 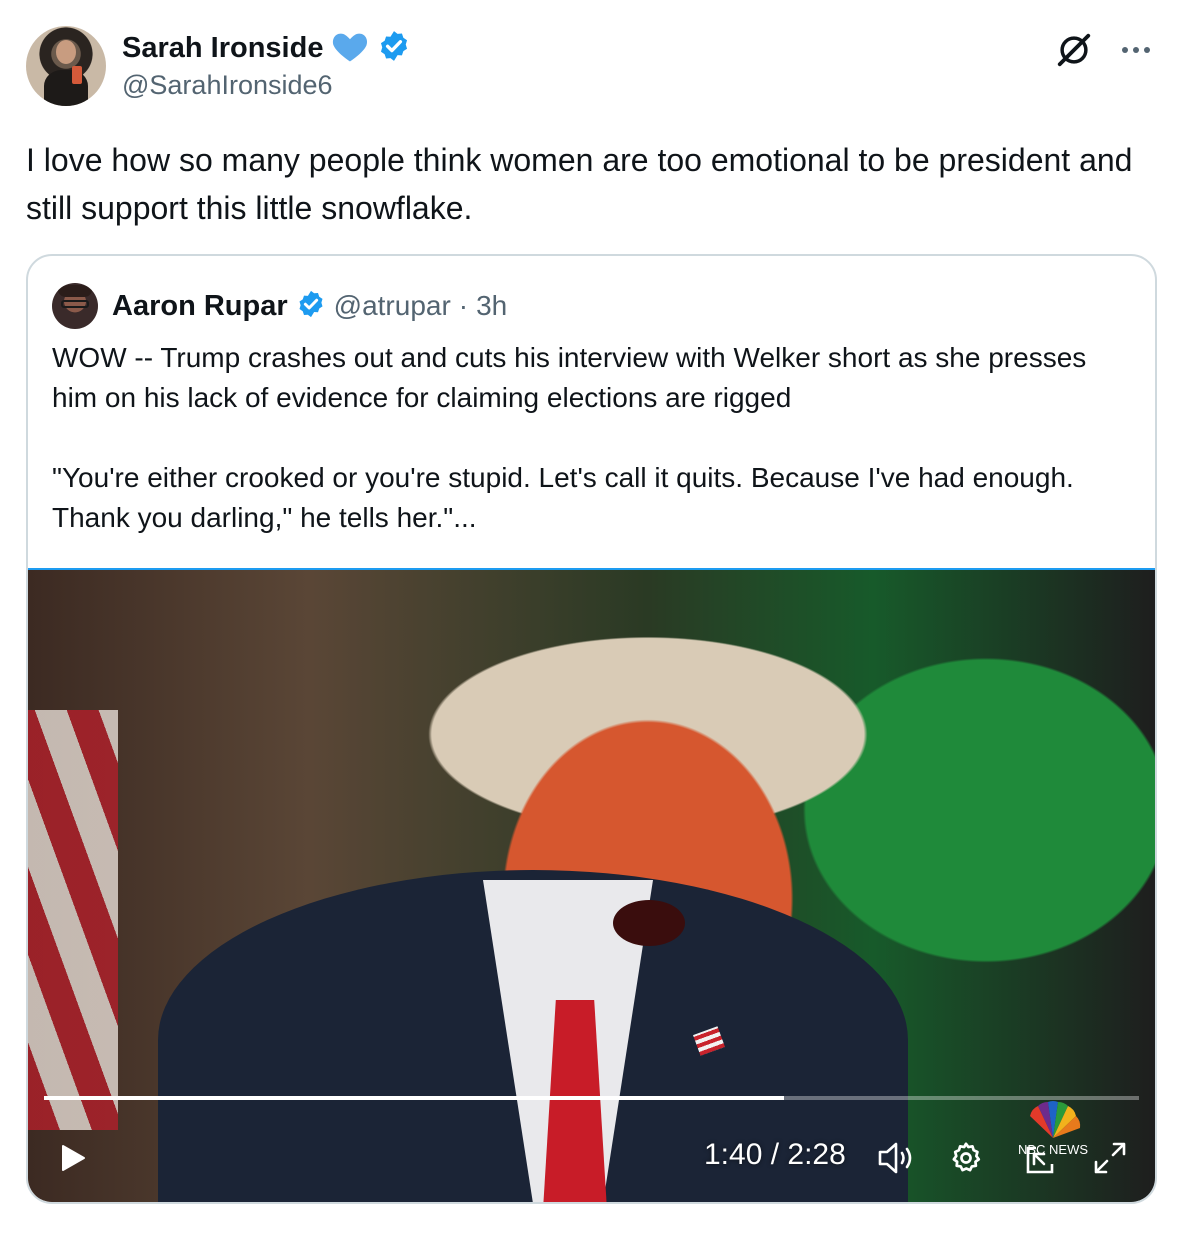 What do you see at coordinates (896, 1160) in the screenshot?
I see `volume-icon` at bounding box center [896, 1160].